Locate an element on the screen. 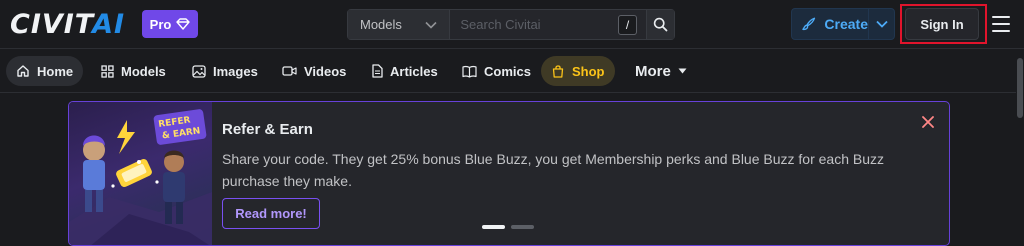 Image resolution: width=1024 pixels, height=246 pixels. nav-item-comics: Comics is located at coordinates (496, 71).